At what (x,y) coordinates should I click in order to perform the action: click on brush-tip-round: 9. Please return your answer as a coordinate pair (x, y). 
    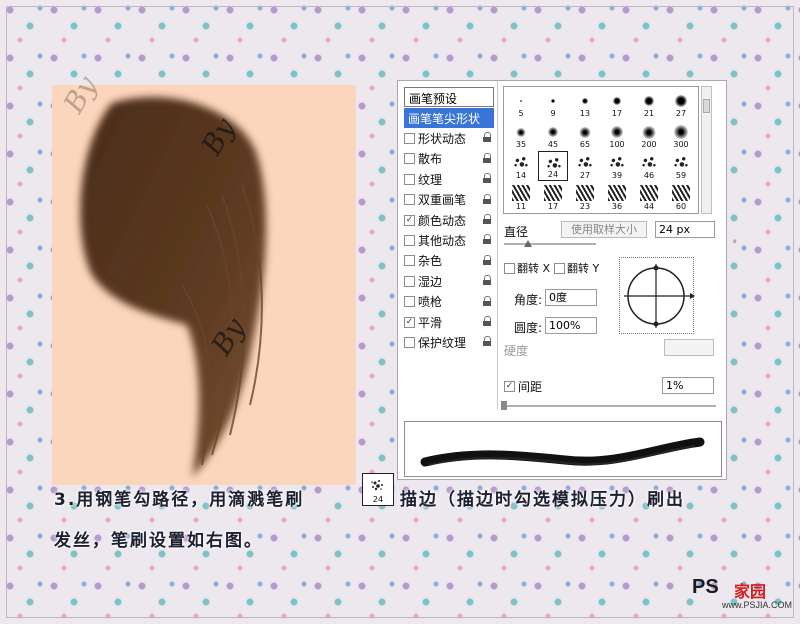
    Looking at the image, I should click on (553, 104).